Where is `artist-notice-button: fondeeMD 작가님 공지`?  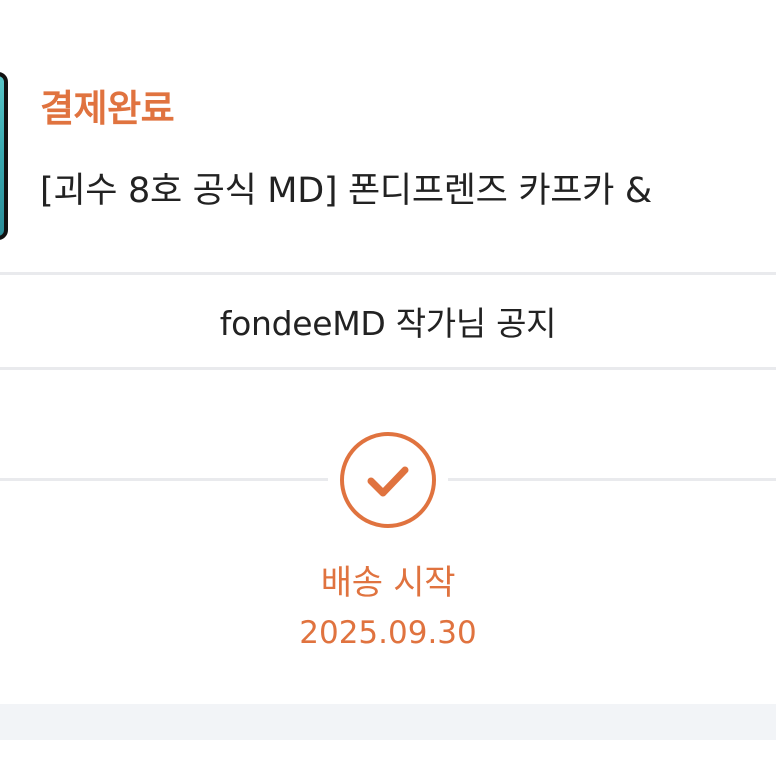 artist-notice-button: fondeeMD 작가님 공지 is located at coordinates (388, 321).